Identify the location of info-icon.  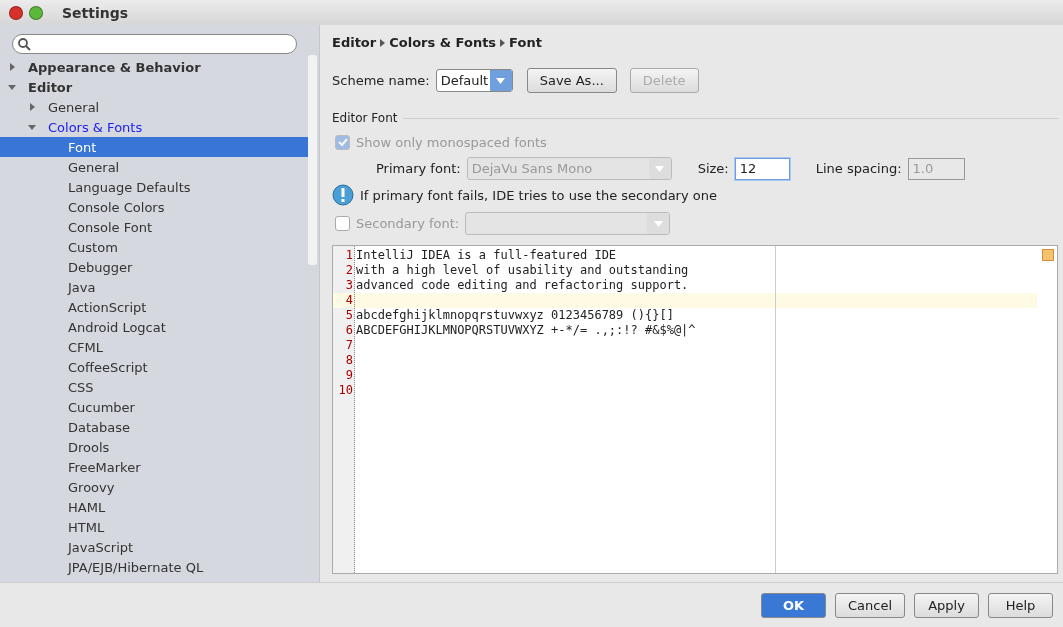
(343, 195).